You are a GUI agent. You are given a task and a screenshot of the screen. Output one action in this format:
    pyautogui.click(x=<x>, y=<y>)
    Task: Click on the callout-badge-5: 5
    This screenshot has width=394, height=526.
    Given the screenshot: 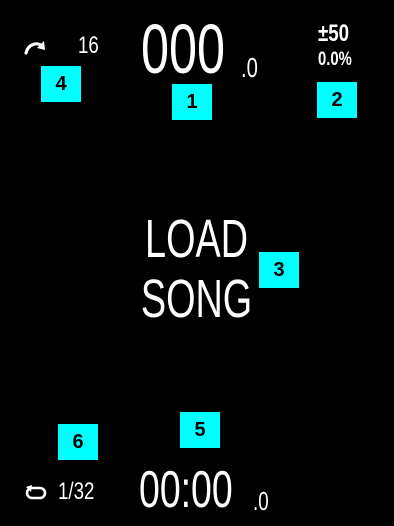 What is the action you would take?
    pyautogui.click(x=200, y=430)
    